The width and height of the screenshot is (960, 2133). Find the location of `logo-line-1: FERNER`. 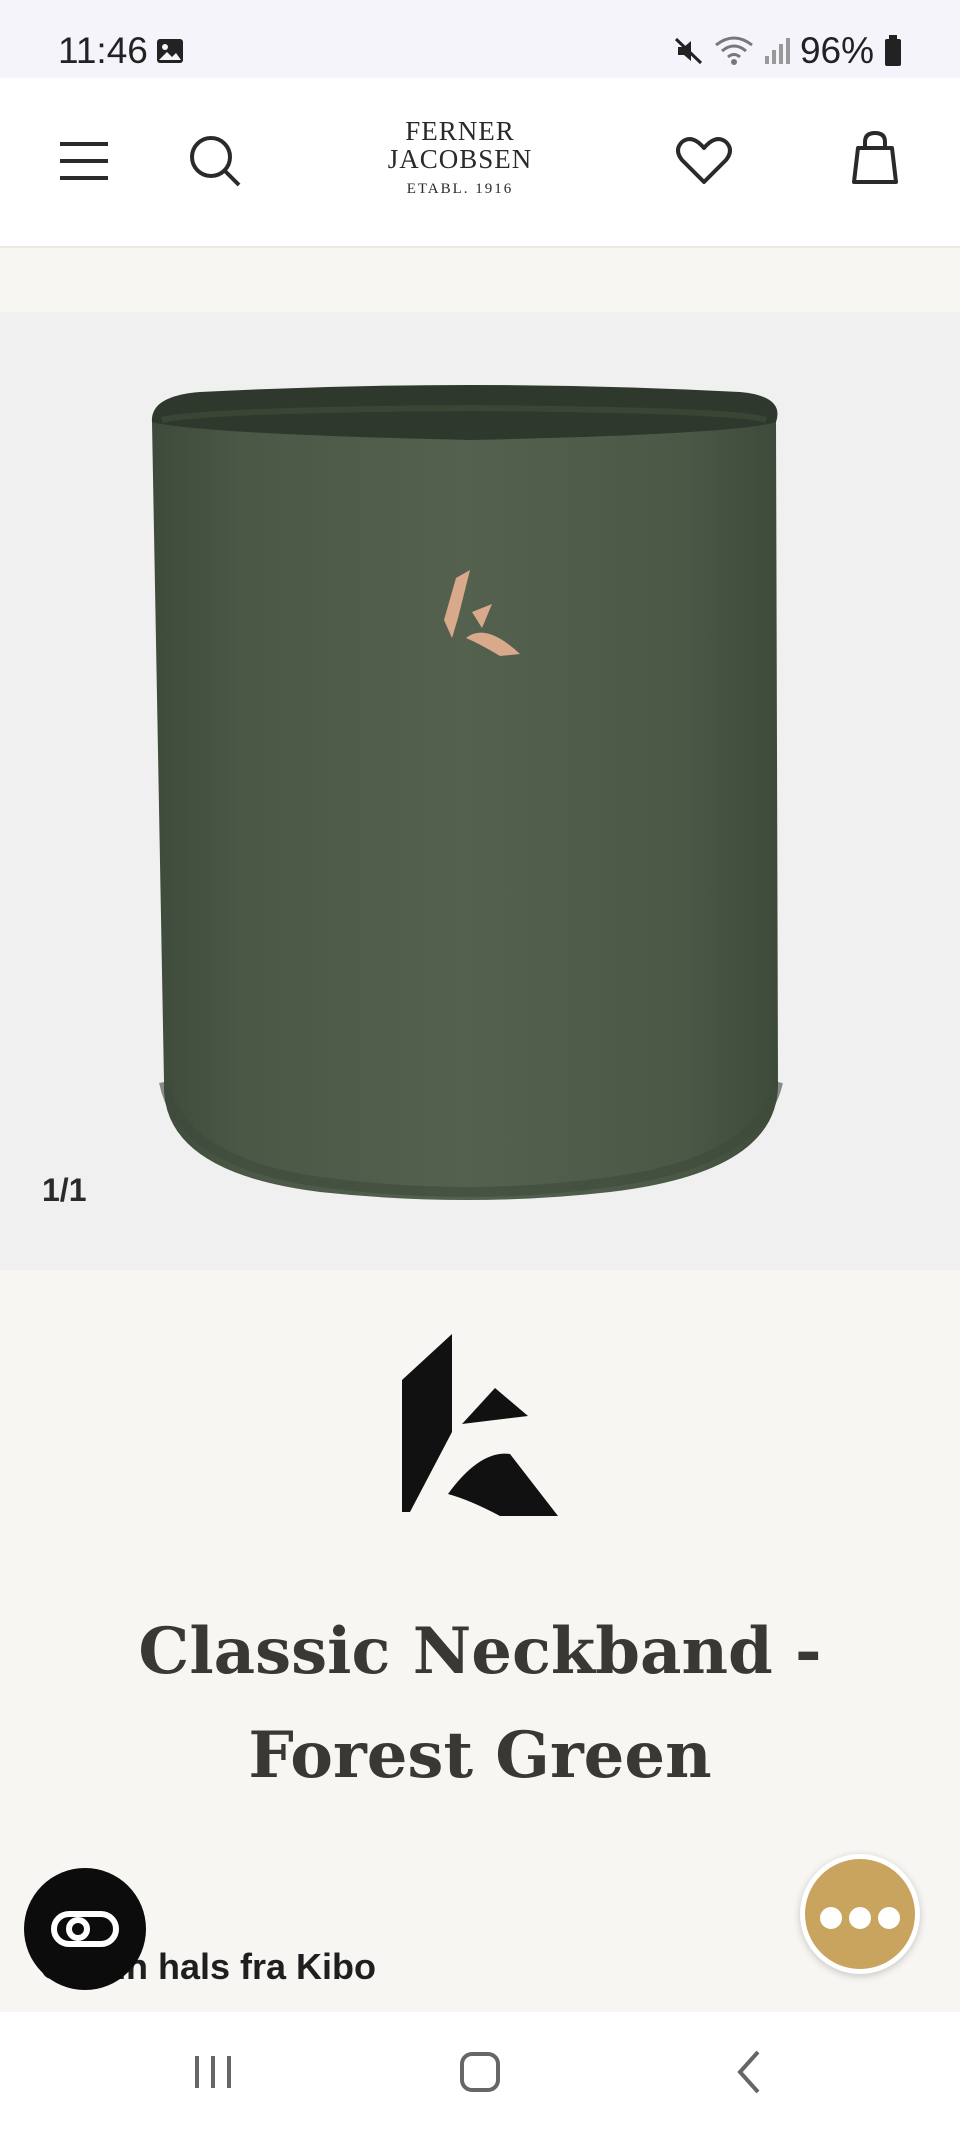

logo-line-1: FERNER is located at coordinates (460, 131).